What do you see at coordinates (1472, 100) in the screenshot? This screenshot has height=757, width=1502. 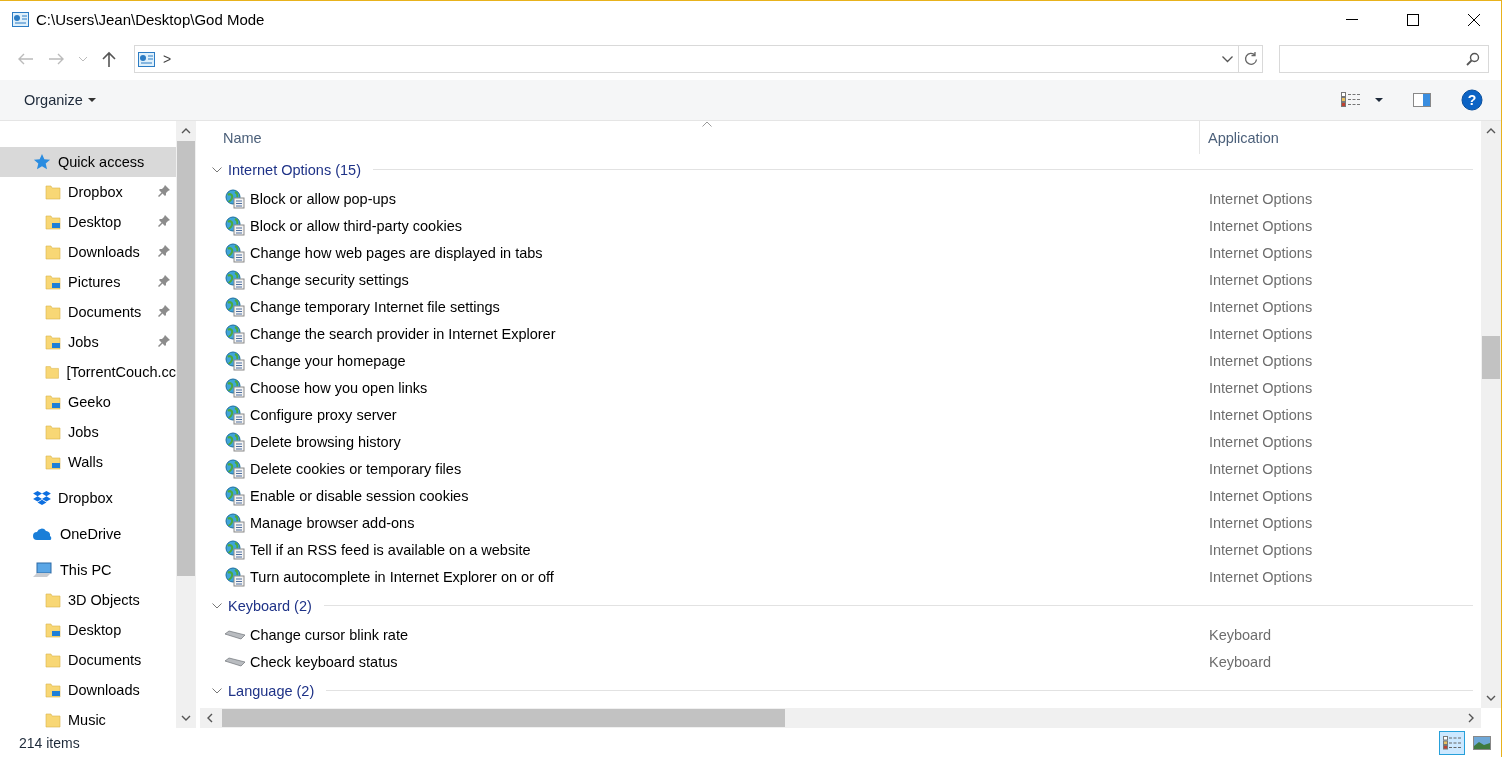 I see `help-button: ?` at bounding box center [1472, 100].